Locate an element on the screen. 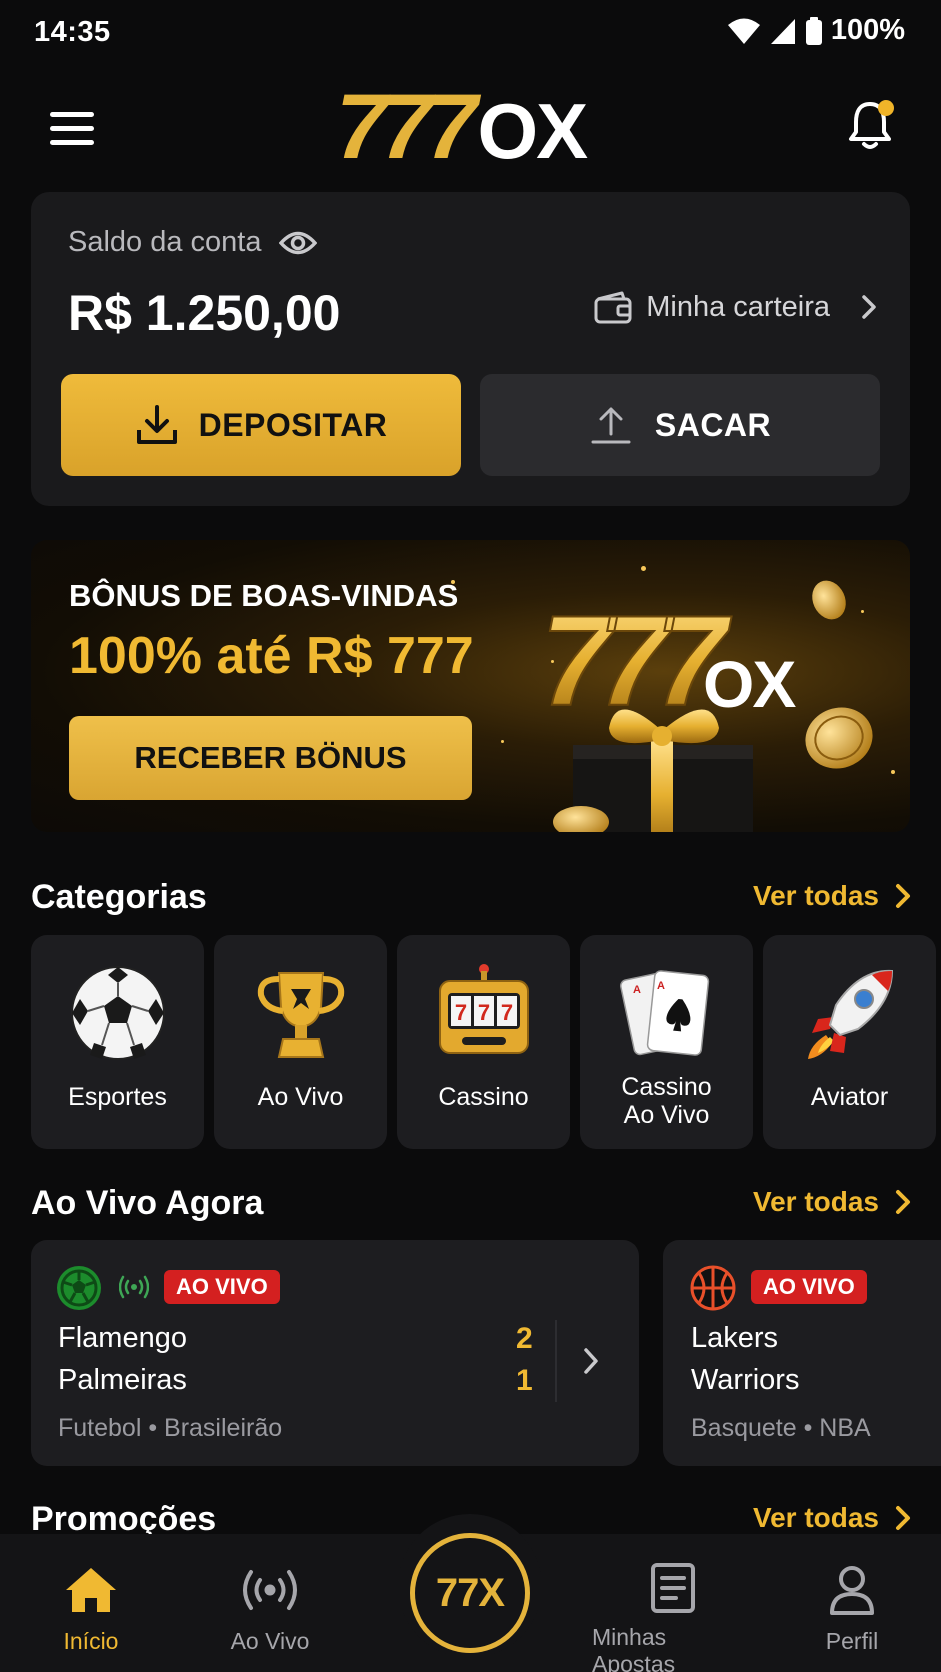 The width and height of the screenshot is (941, 1672). rocket-icon is located at coordinates (851, 1014).